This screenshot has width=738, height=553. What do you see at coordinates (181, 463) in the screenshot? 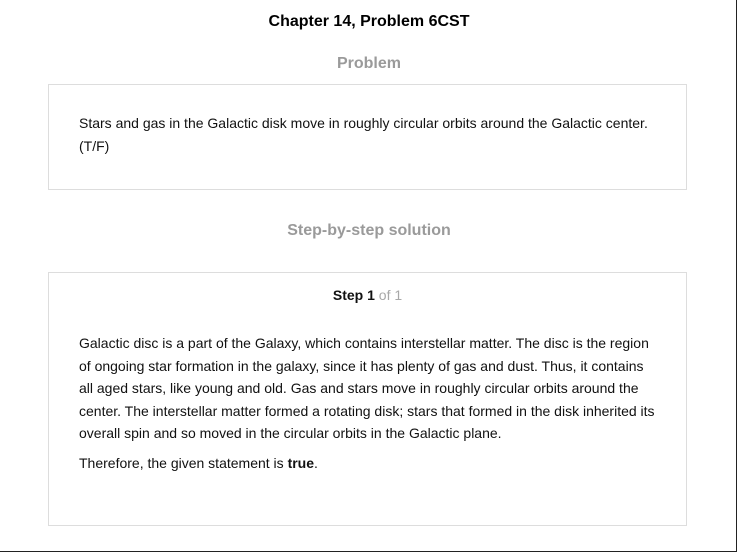
I see `conclusion-prefix: Therefore, the given statement is` at bounding box center [181, 463].